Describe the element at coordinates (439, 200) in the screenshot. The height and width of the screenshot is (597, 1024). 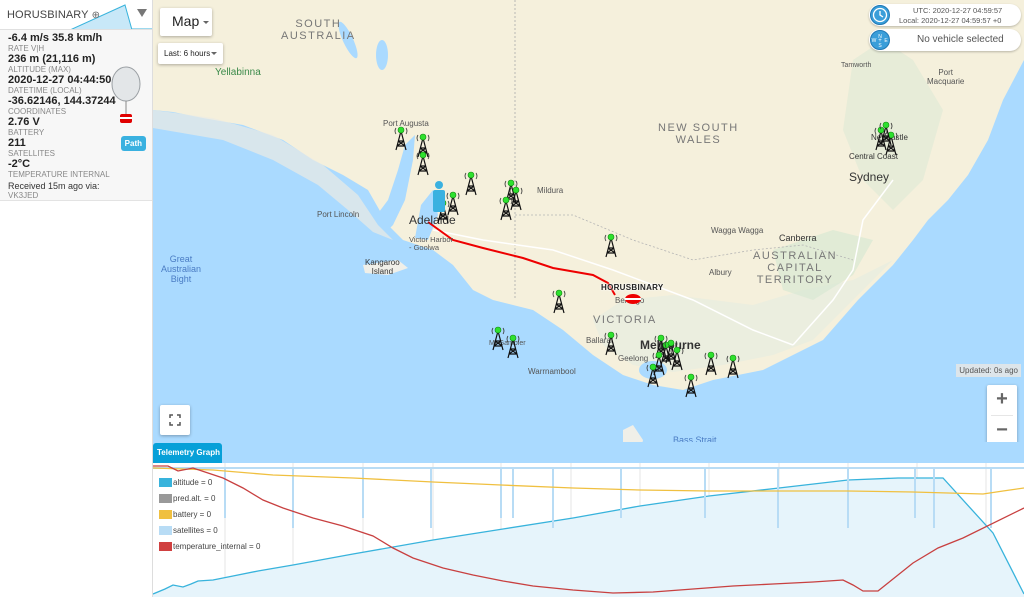
I see `chase-car-marker` at that location.